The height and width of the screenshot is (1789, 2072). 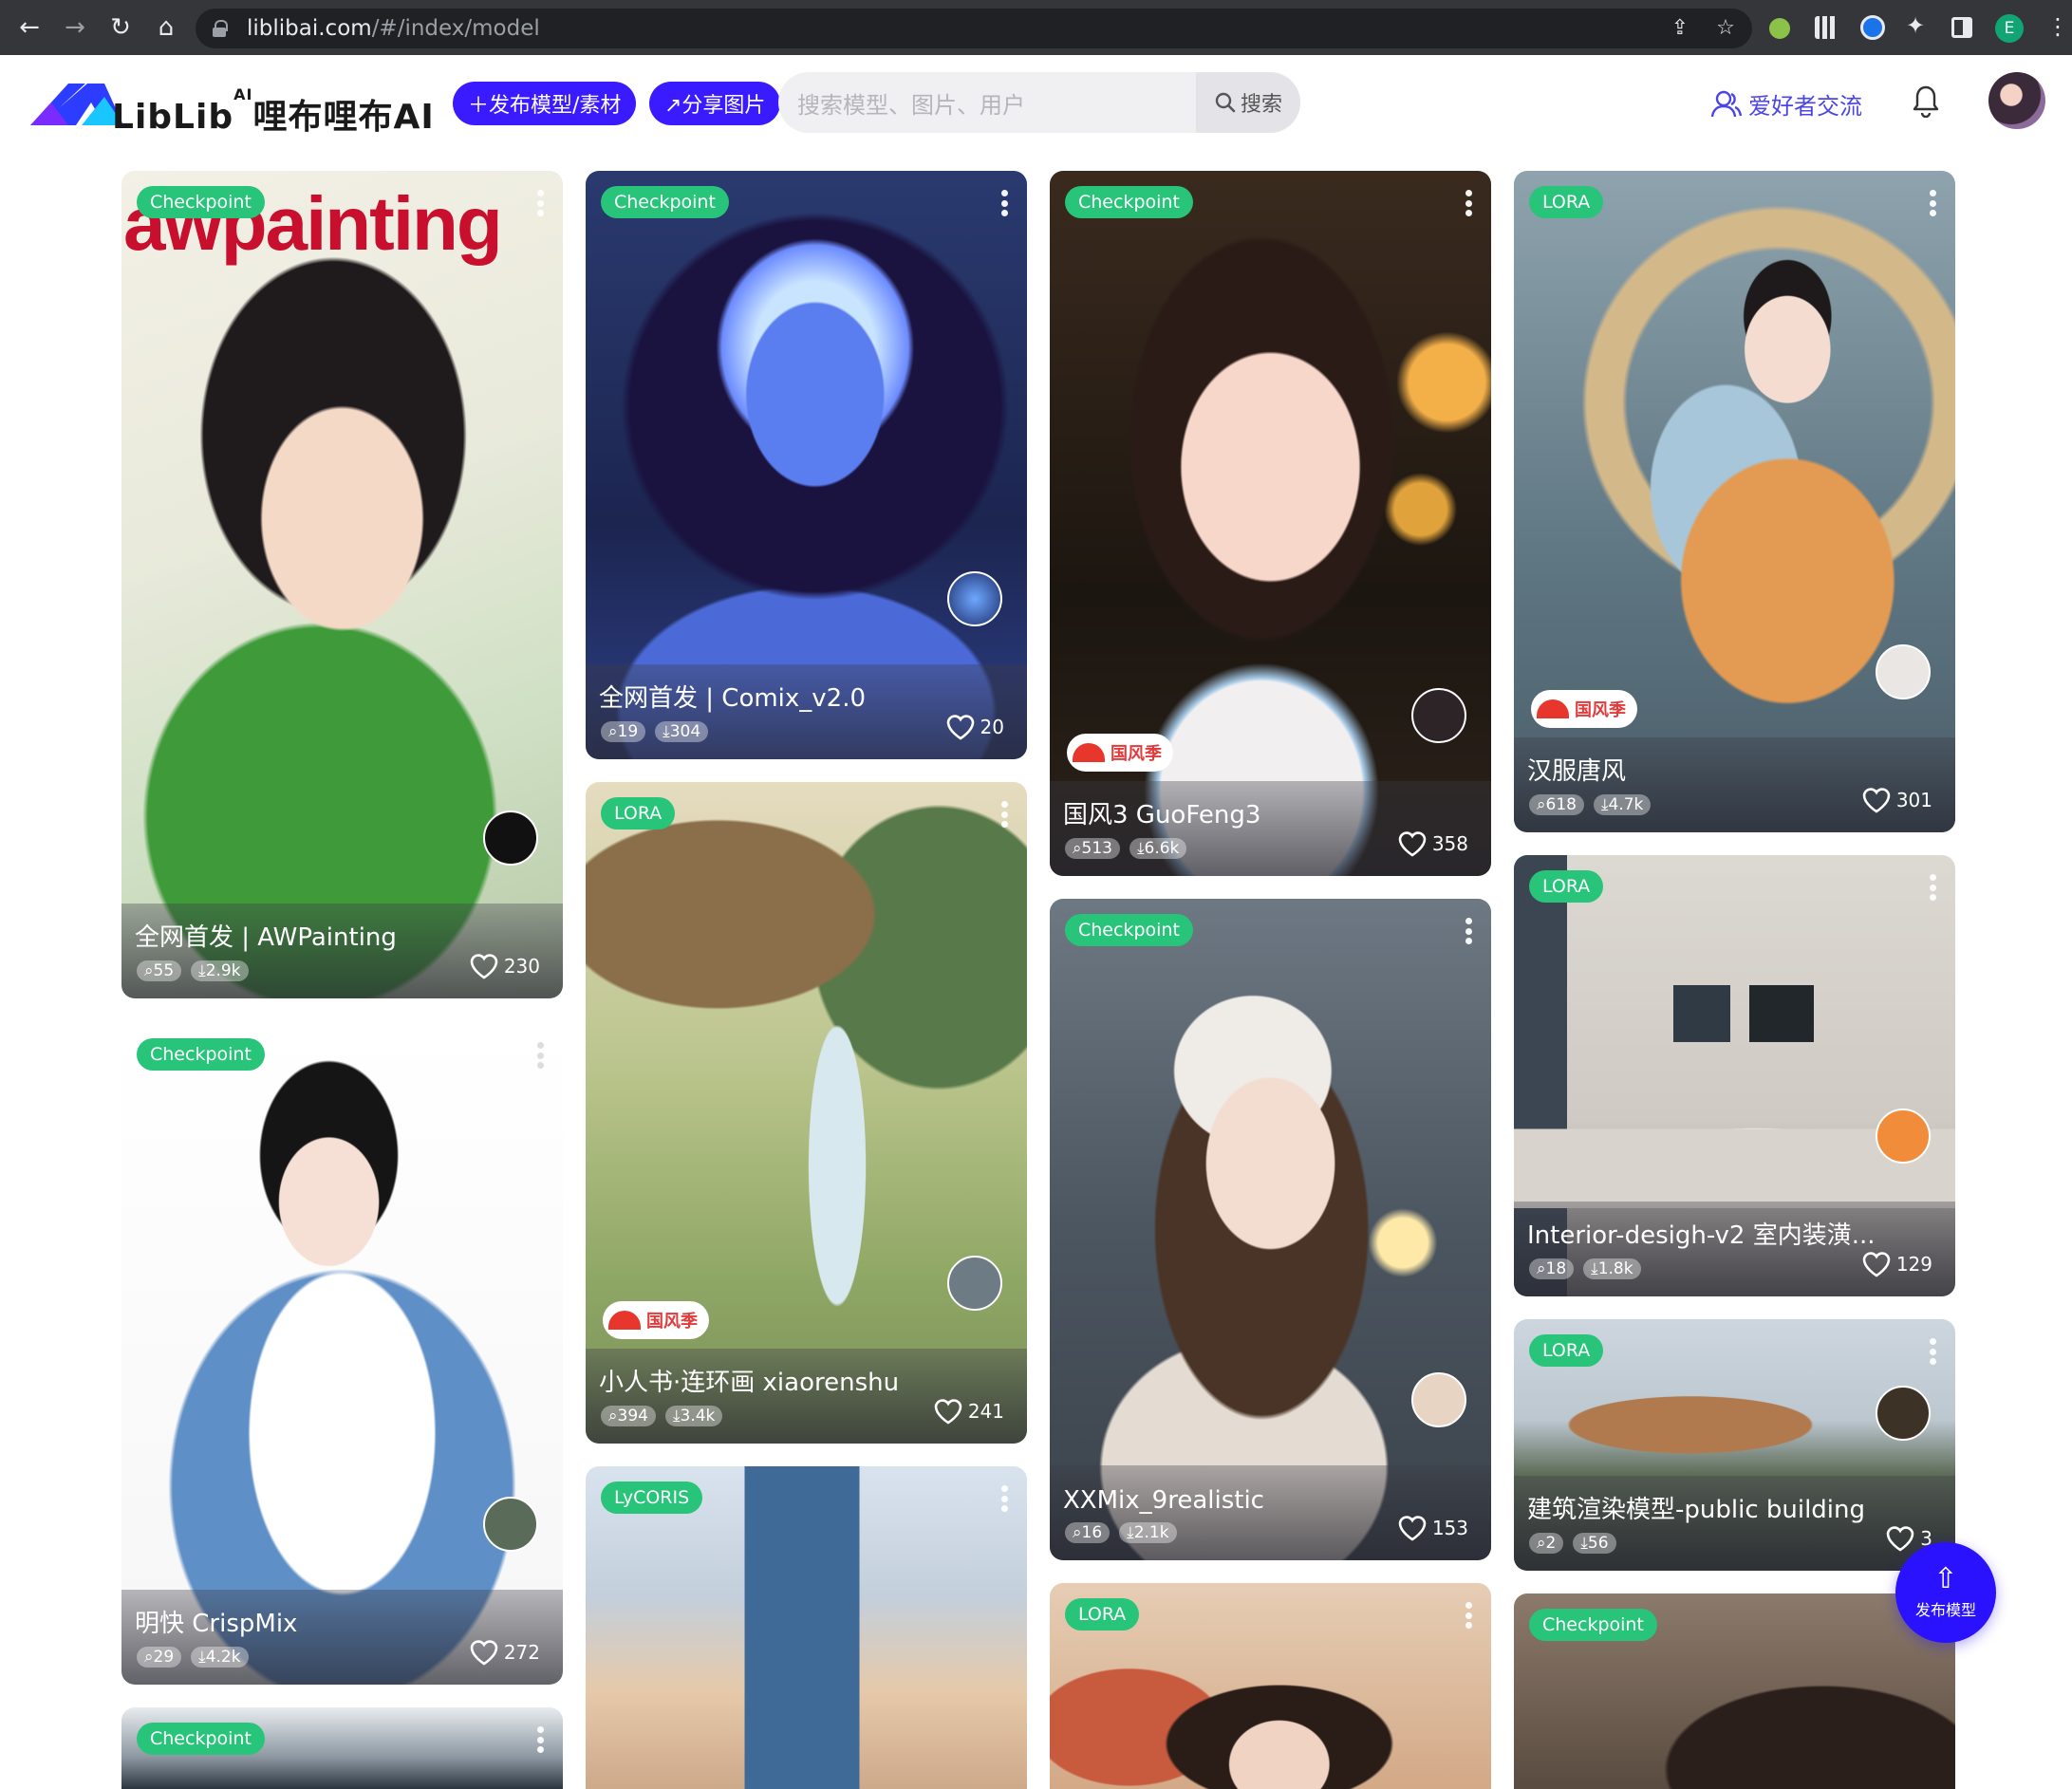 What do you see at coordinates (521, 966) in the screenshot?
I see `like-count: 230` at bounding box center [521, 966].